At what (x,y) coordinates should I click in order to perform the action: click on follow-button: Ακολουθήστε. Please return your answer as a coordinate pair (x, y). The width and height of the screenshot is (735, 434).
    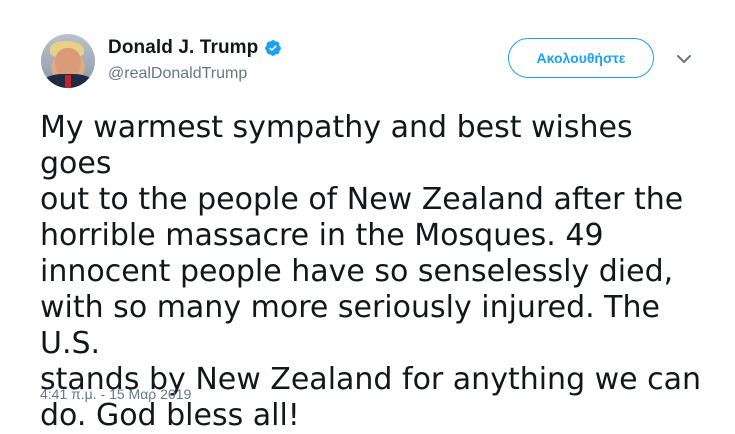
    Looking at the image, I should click on (581, 58).